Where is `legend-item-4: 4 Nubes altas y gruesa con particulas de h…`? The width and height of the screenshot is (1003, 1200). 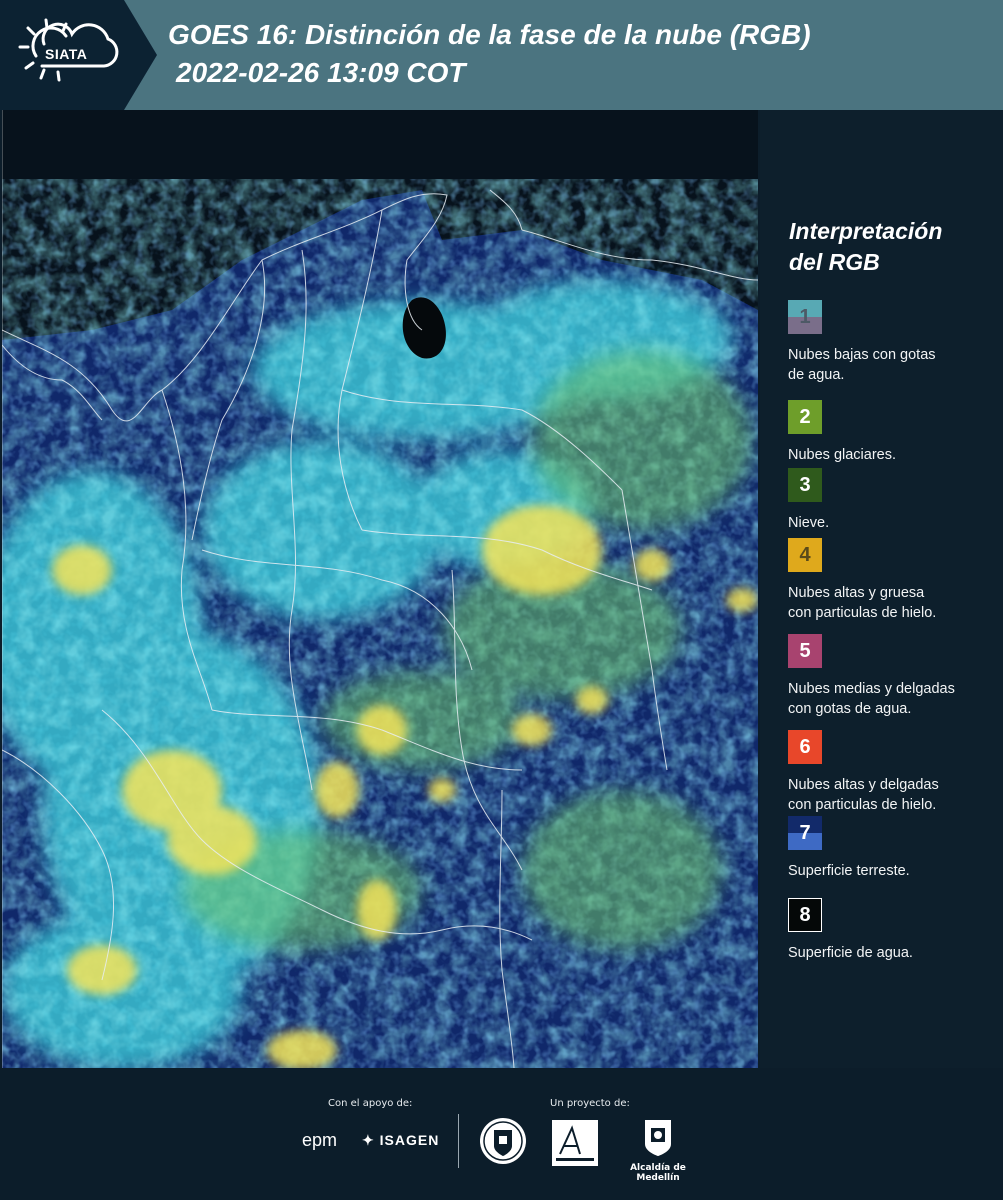 legend-item-4: 4 Nubes altas y gruesa con particulas de h… is located at coordinates (894, 580).